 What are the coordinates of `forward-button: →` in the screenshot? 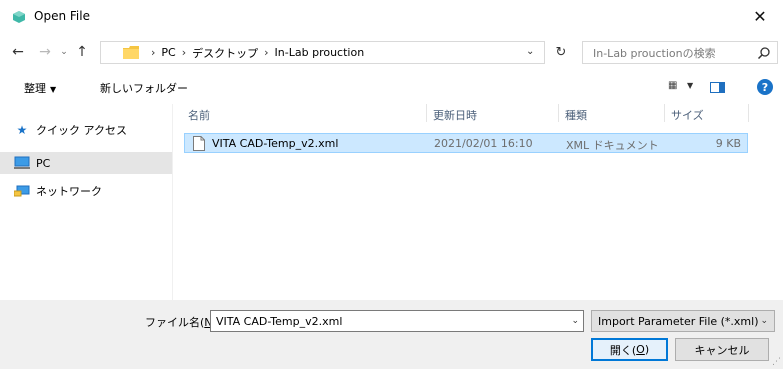 It's located at (45, 52).